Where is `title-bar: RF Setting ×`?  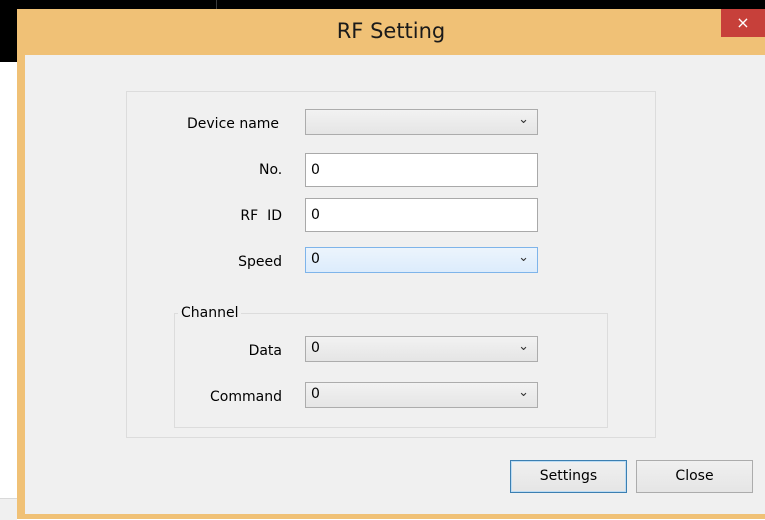
title-bar: RF Setting × is located at coordinates (391, 32).